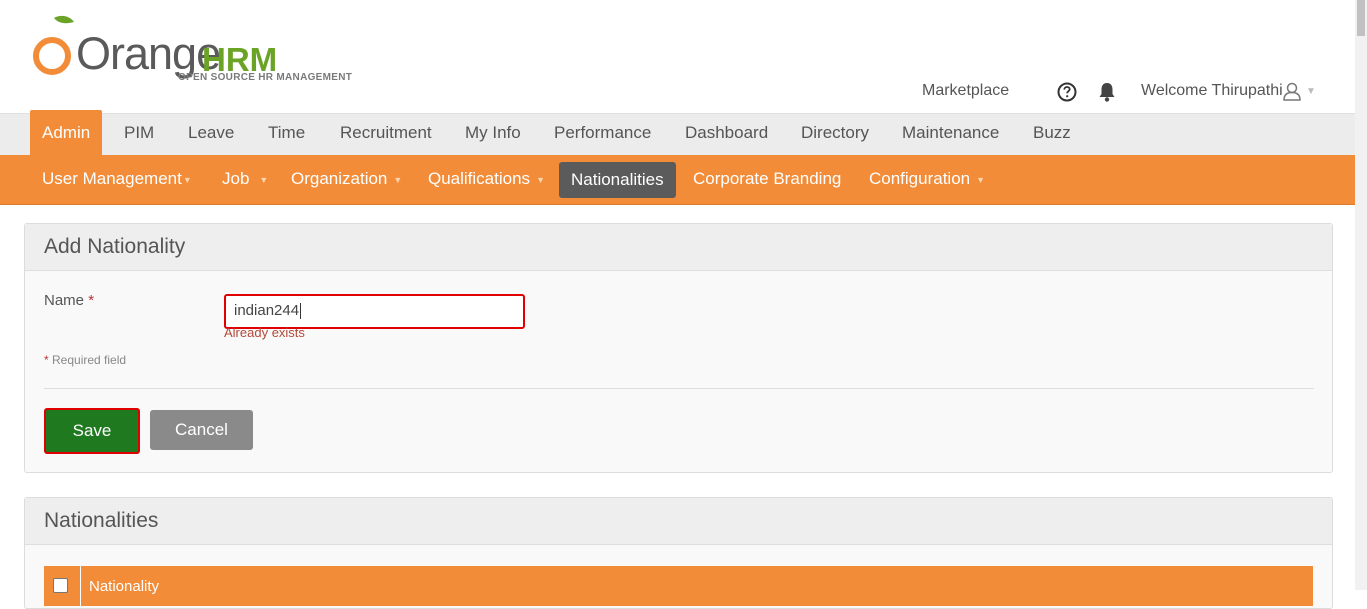 This screenshot has height=609, width=1367. Describe the element at coordinates (1361, 18) in the screenshot. I see `scrollbar-thumb` at that location.